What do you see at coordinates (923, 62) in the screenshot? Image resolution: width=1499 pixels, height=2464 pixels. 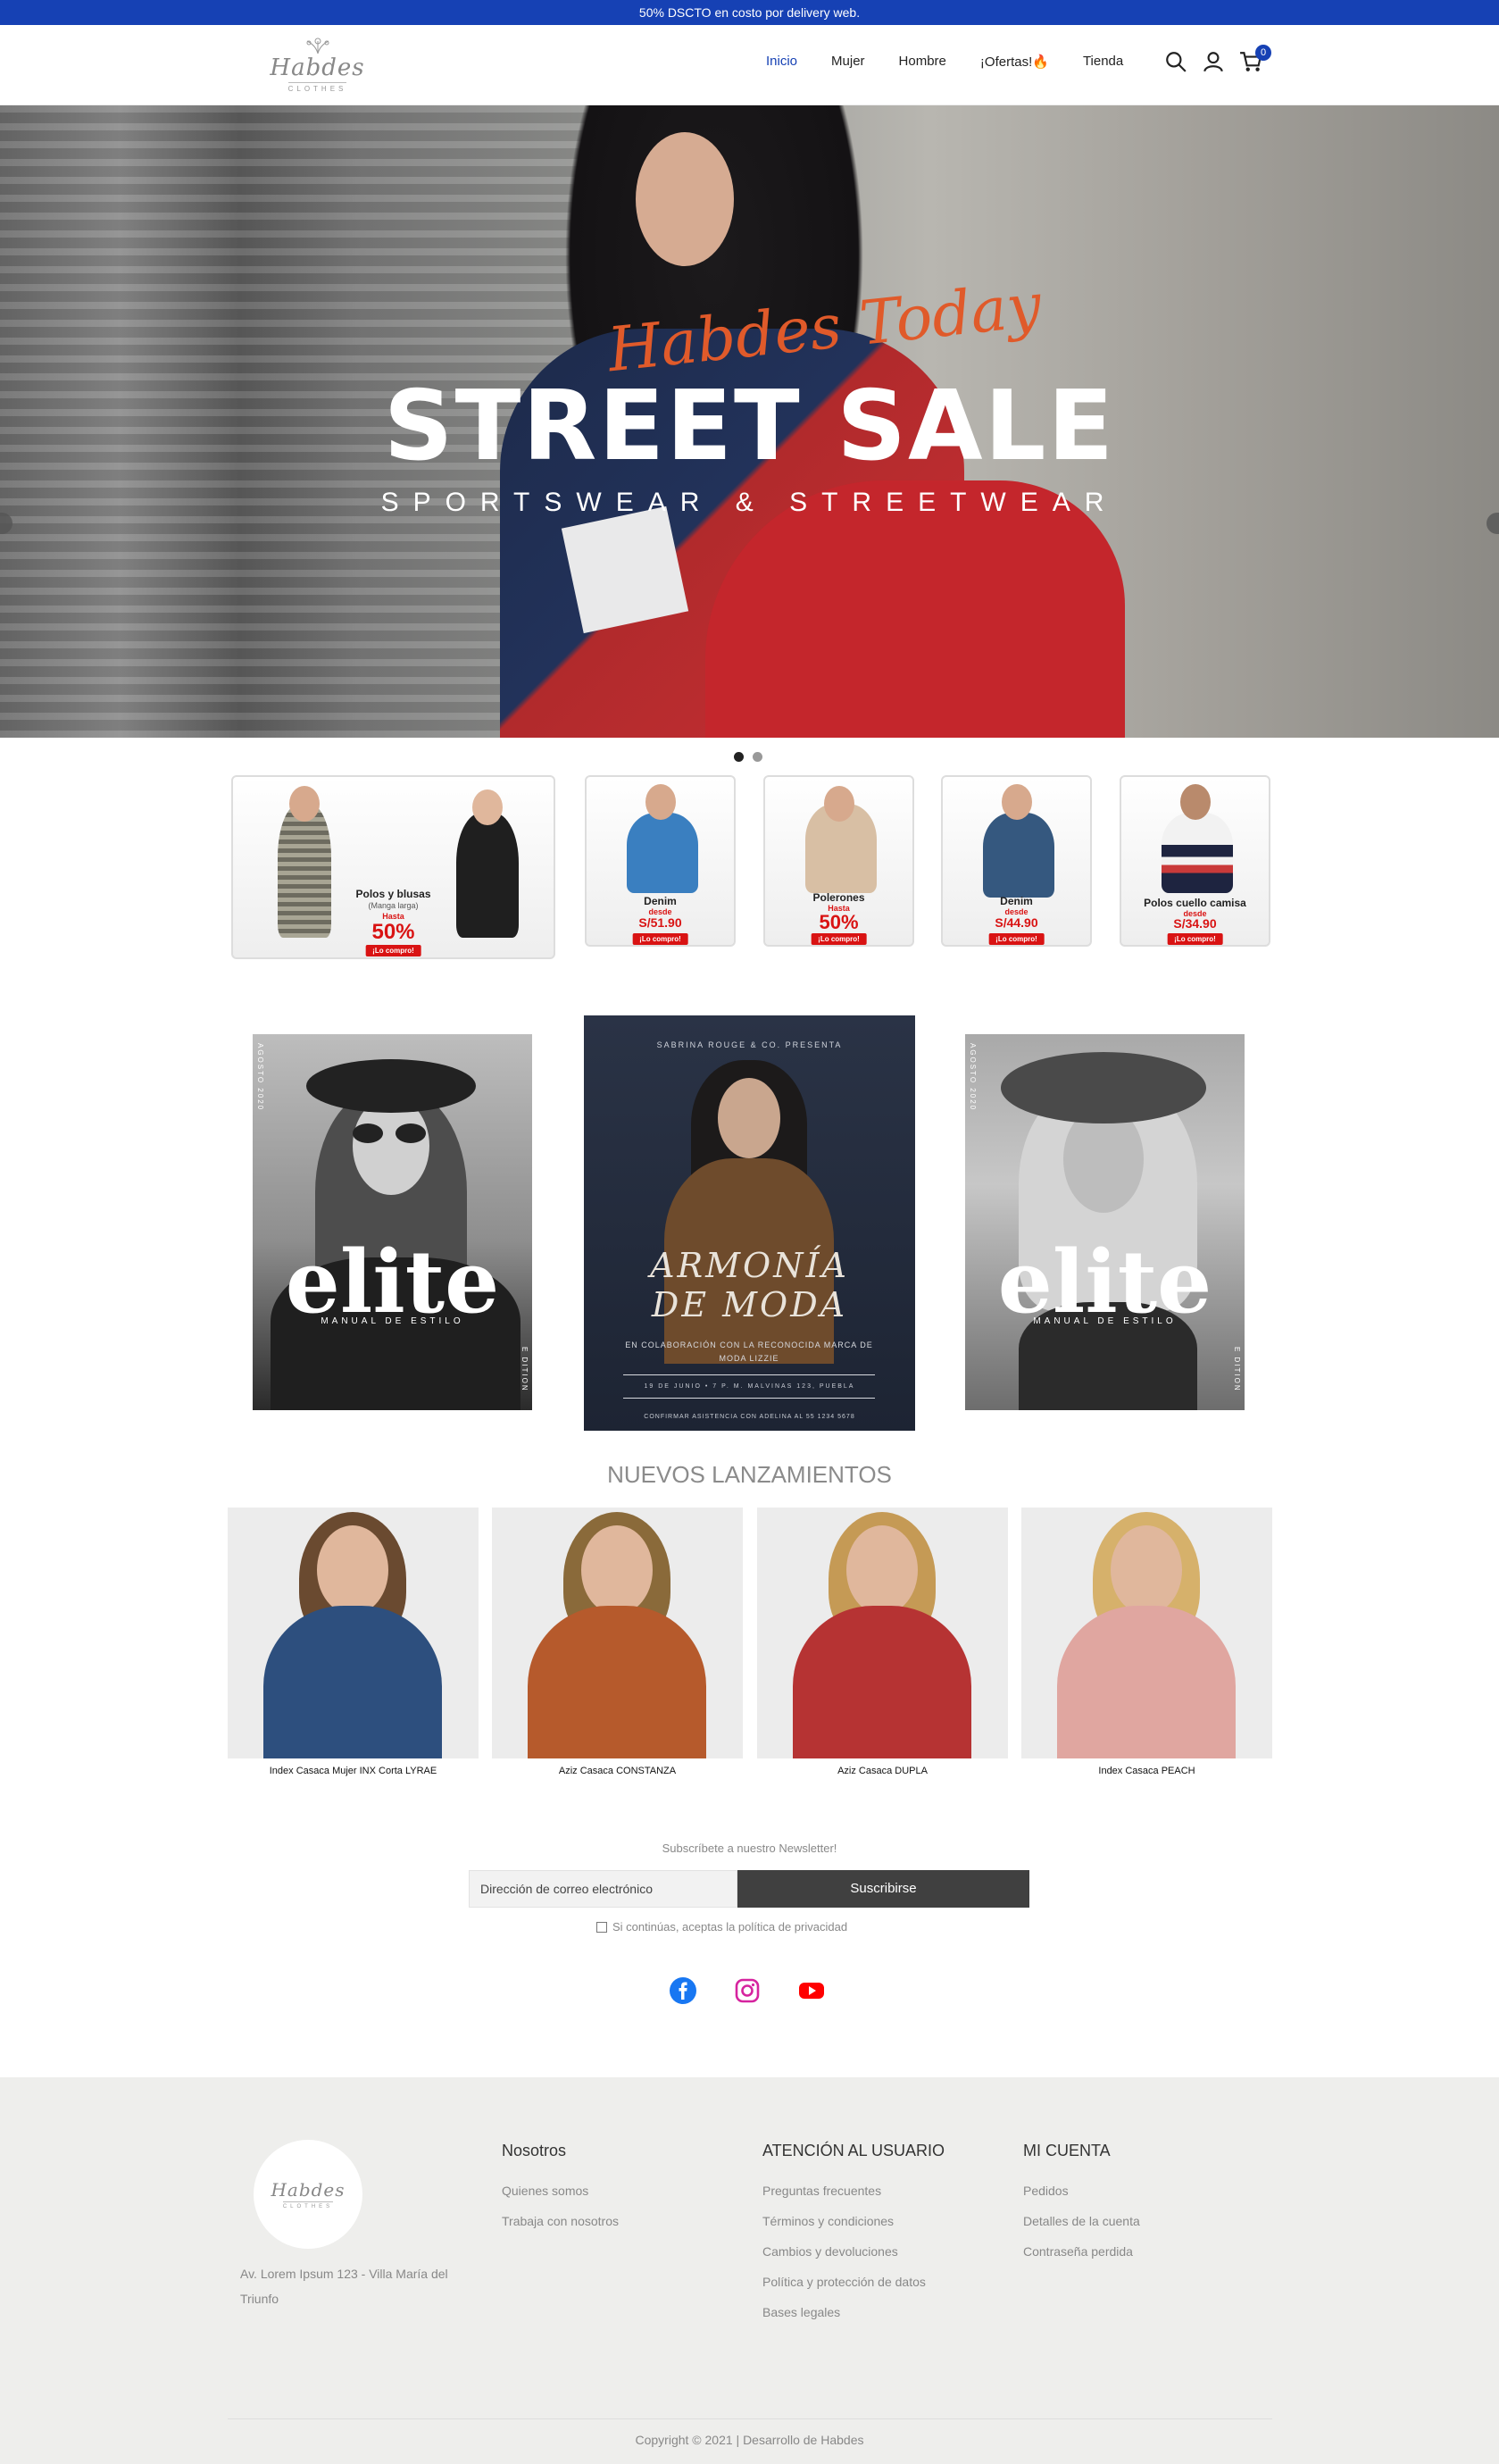 I see `nav-hombre: Hombre` at bounding box center [923, 62].